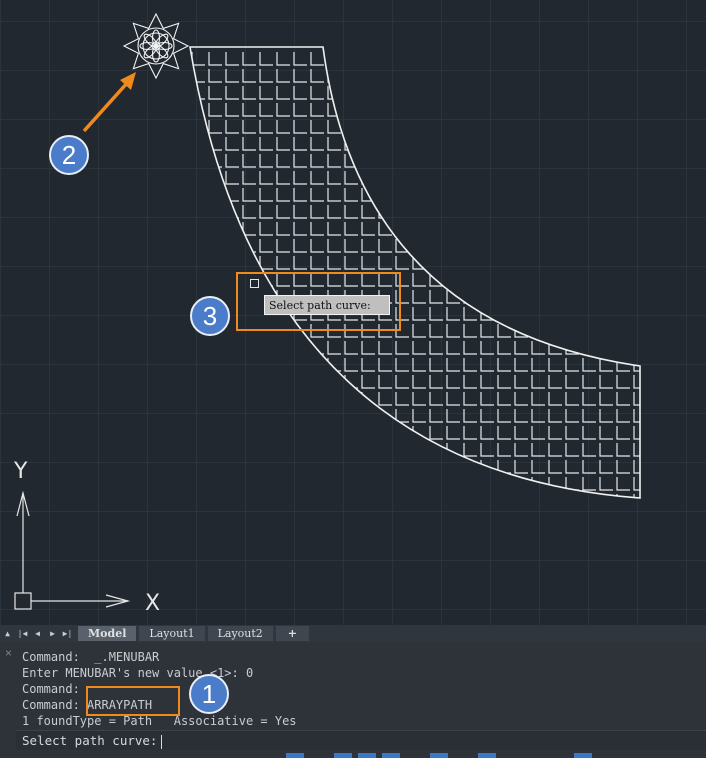 Image resolution: width=706 pixels, height=758 pixels. What do you see at coordinates (52, 633) in the screenshot?
I see `next-tab-icon: ▶` at bounding box center [52, 633].